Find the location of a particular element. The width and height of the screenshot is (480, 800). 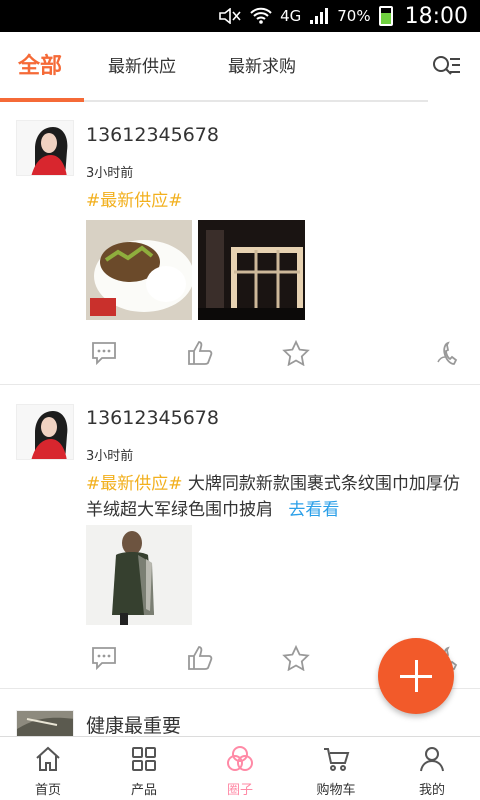

tab-bar: 全部 最新供应 最新求购 is located at coordinates (240, 67).